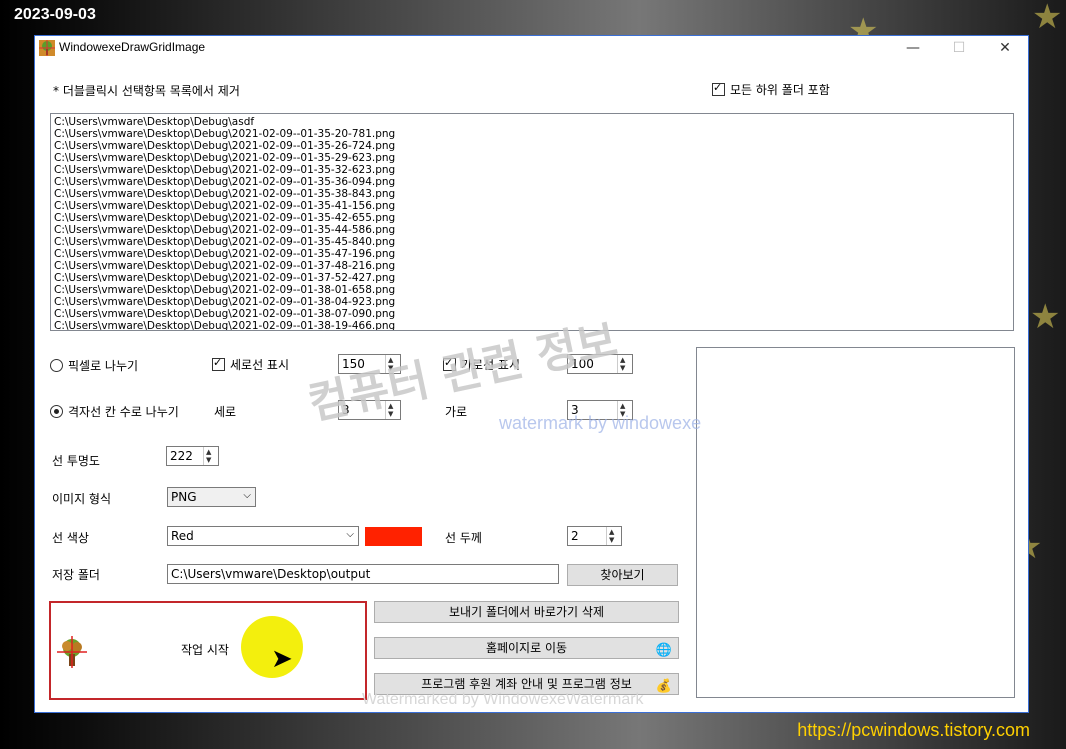 The width and height of the screenshot is (1066, 749). Describe the element at coordinates (855, 522) in the screenshot. I see `image-preview` at that location.